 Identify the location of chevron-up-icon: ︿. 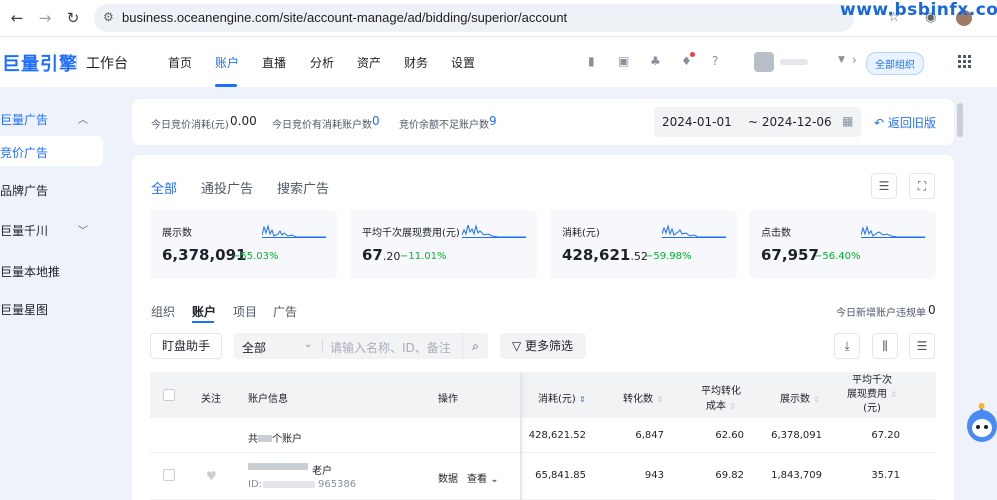
(83, 118).